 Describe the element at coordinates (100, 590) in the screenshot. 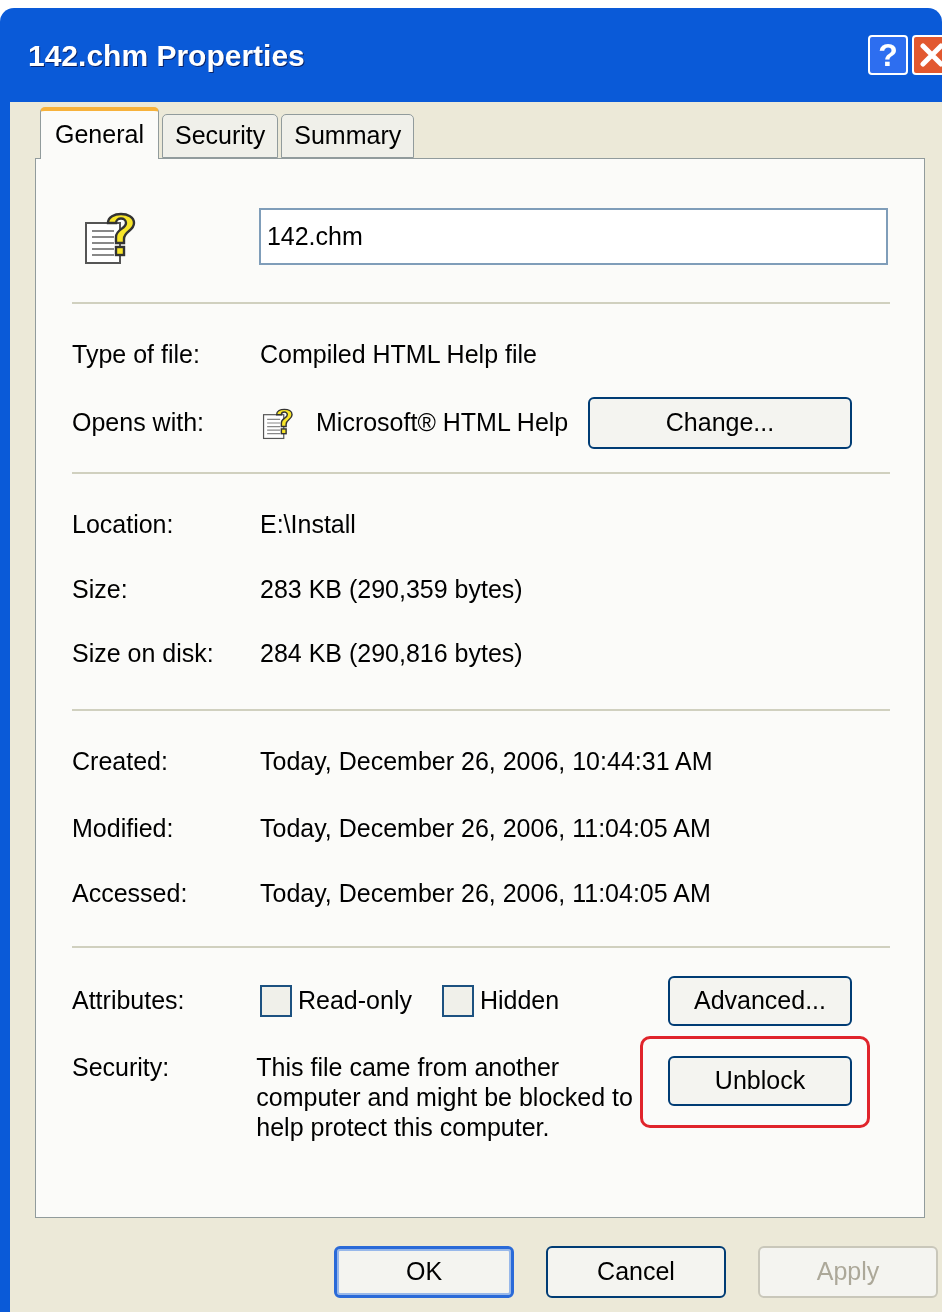

I see `field-label: Size:` at that location.